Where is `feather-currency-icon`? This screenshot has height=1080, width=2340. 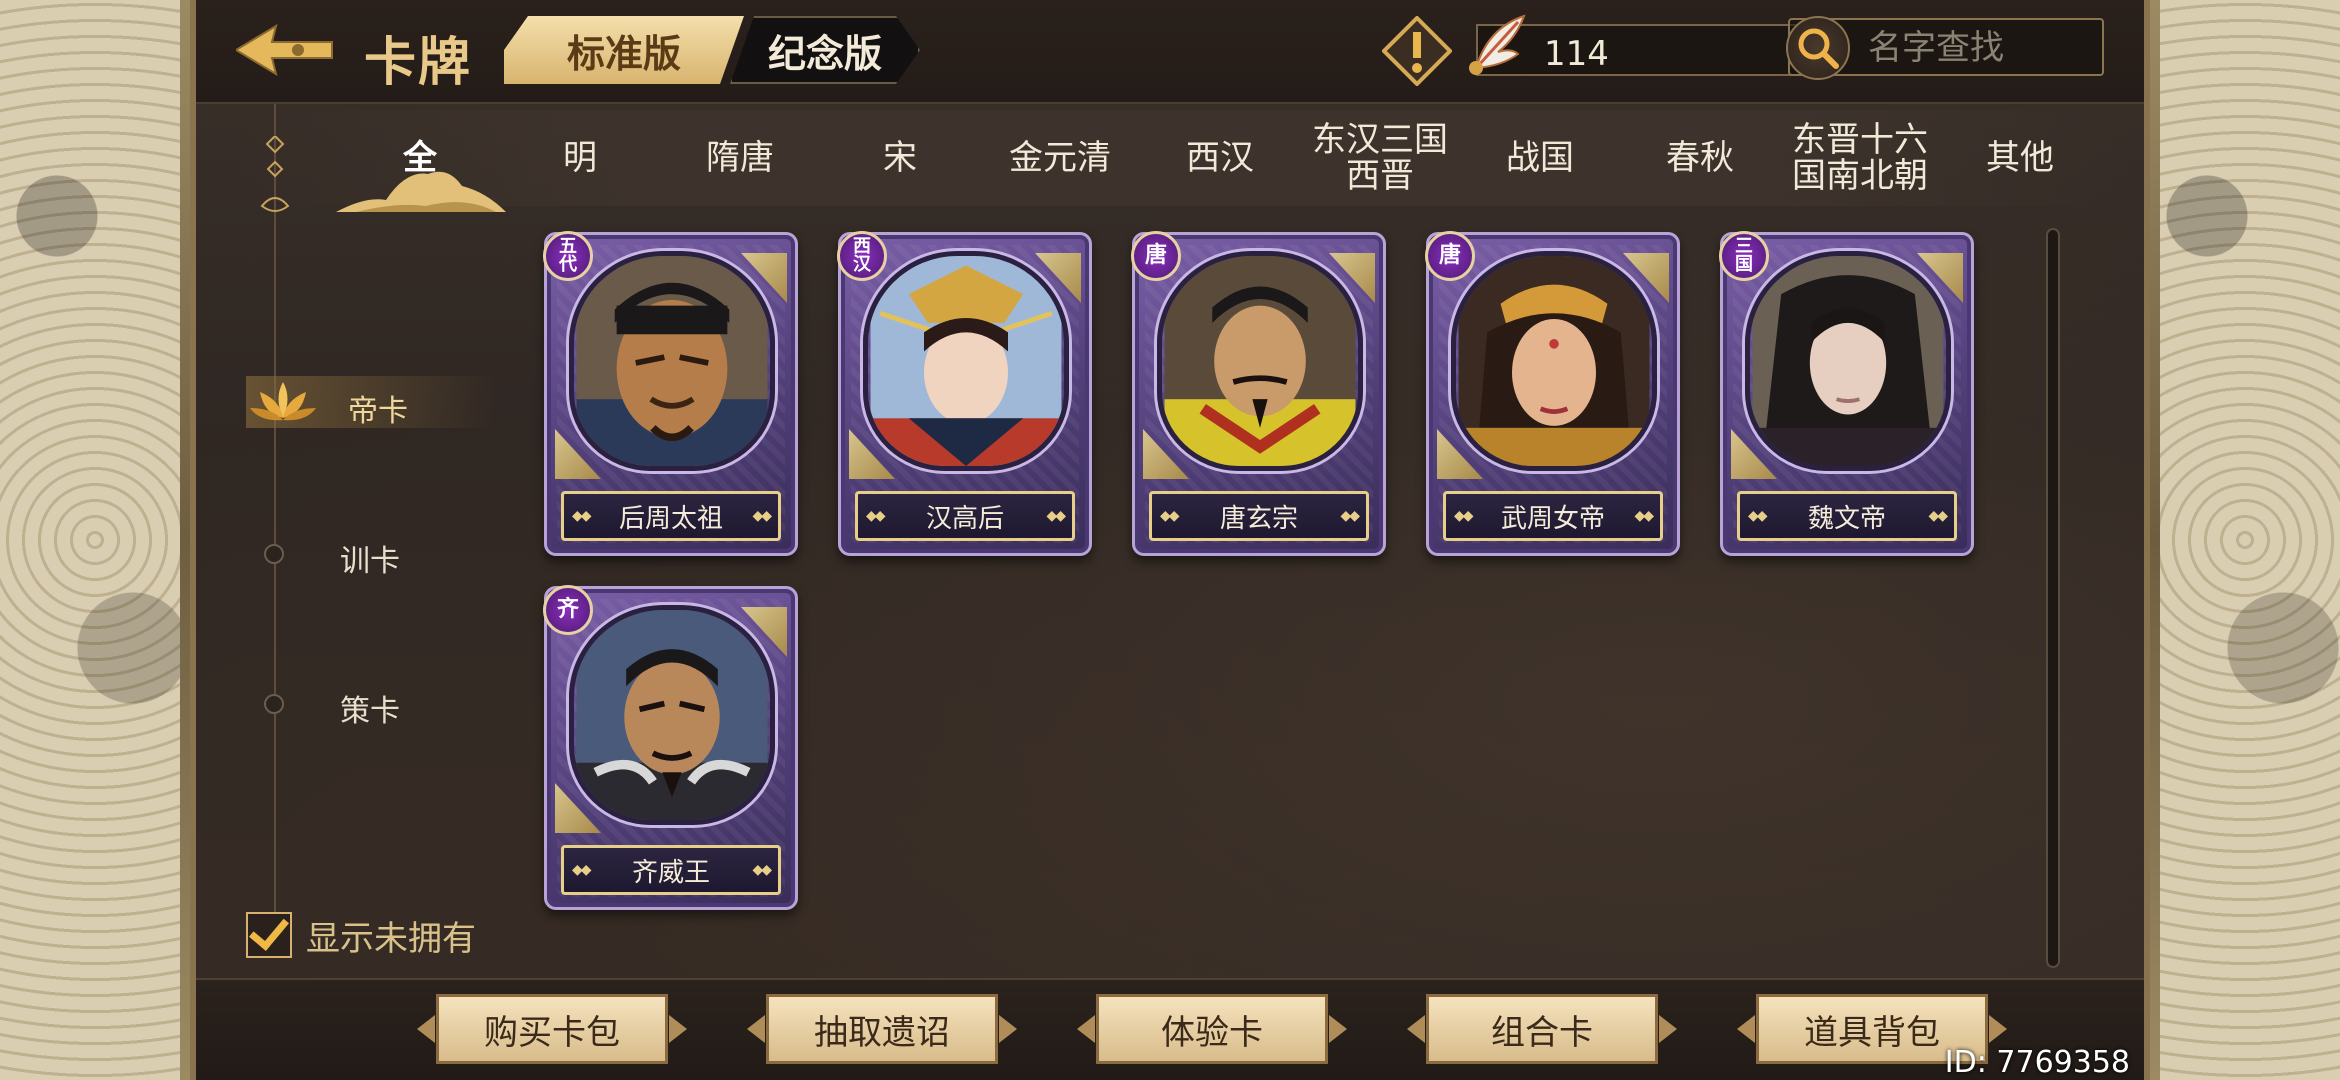 feather-currency-icon is located at coordinates (1496, 46).